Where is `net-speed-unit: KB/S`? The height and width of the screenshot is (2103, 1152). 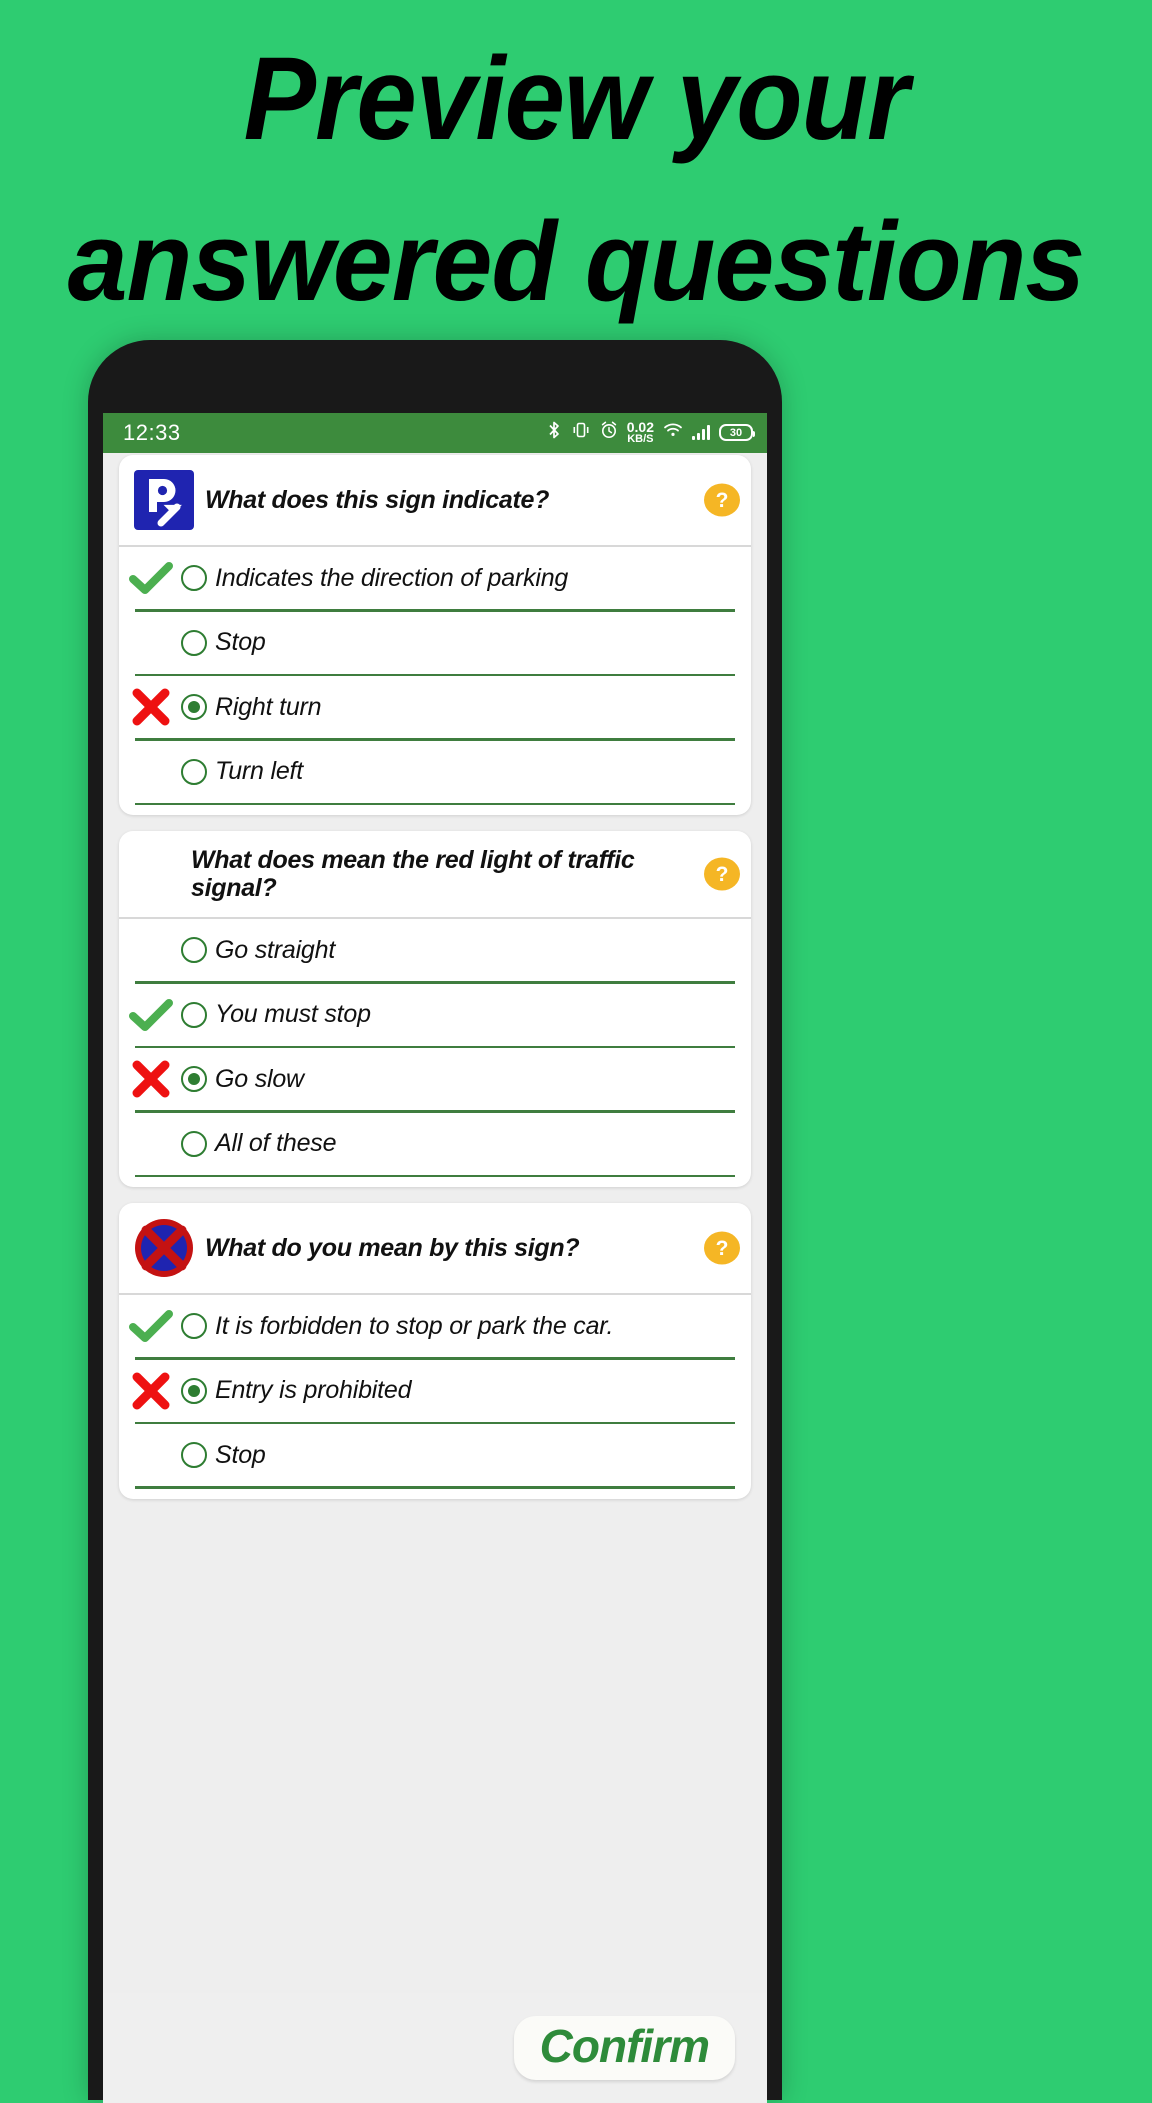 net-speed-unit: KB/S is located at coordinates (640, 439).